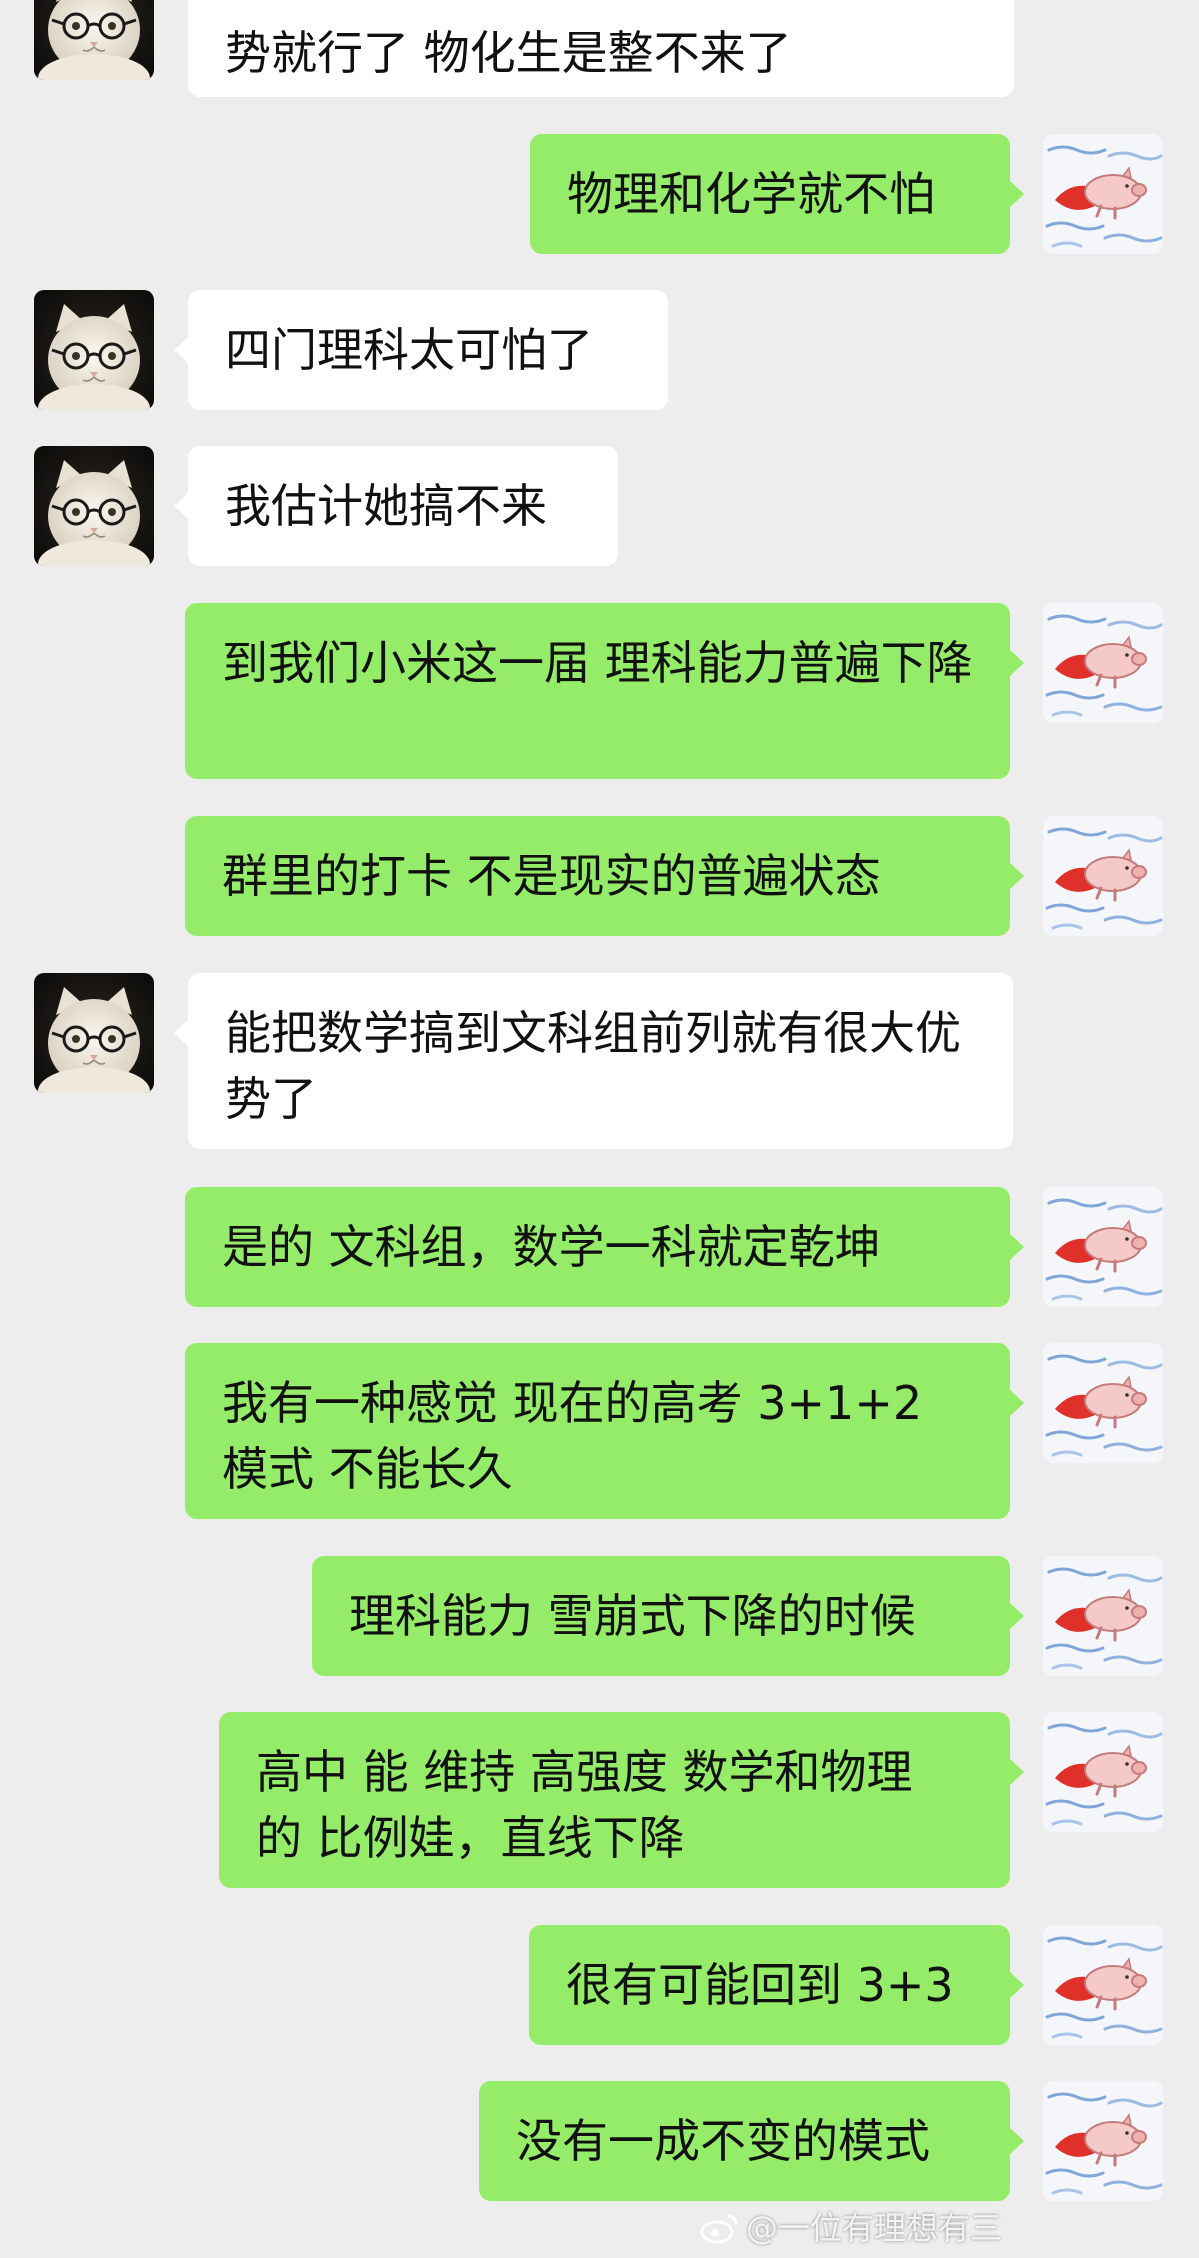 The image size is (1199, 2258). I want to click on watermark: @一位有理想有三, so click(851, 2228).